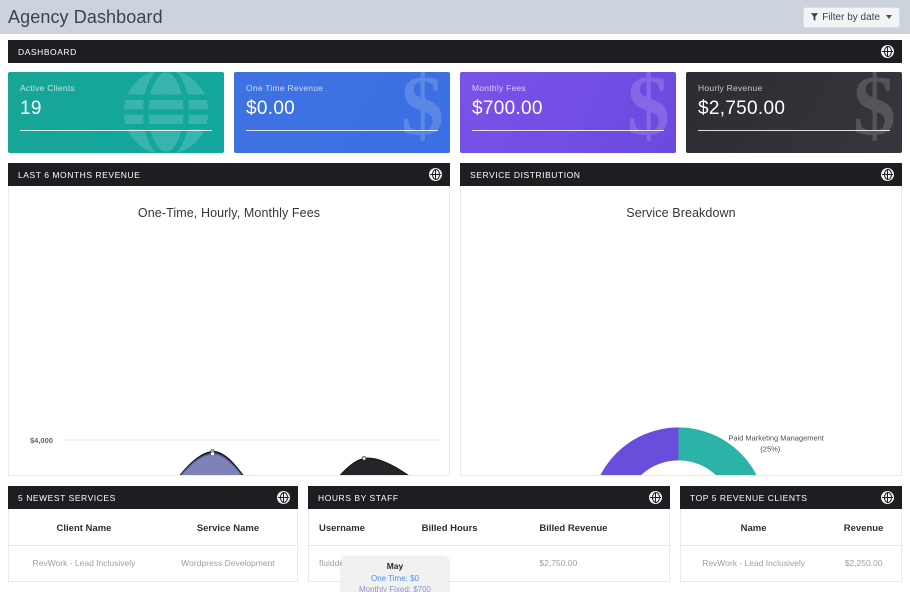  Describe the element at coordinates (47, 88) in the screenshot. I see `kpi-label: Active Clients` at that location.